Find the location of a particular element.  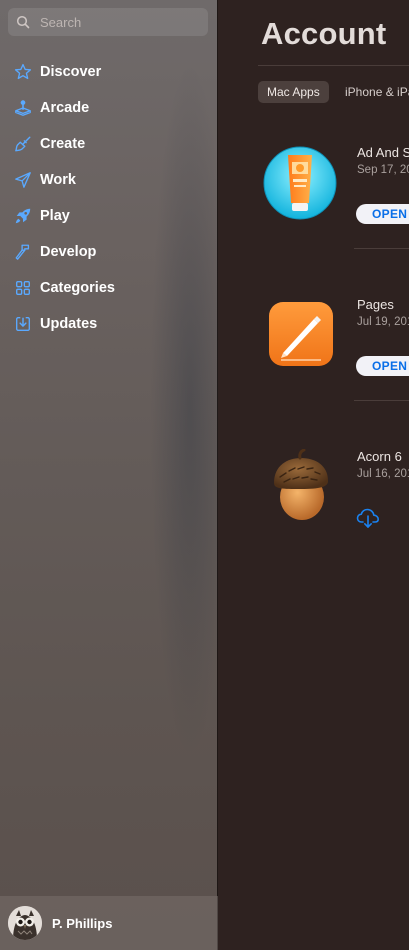

hammer-icon is located at coordinates (22, 252).